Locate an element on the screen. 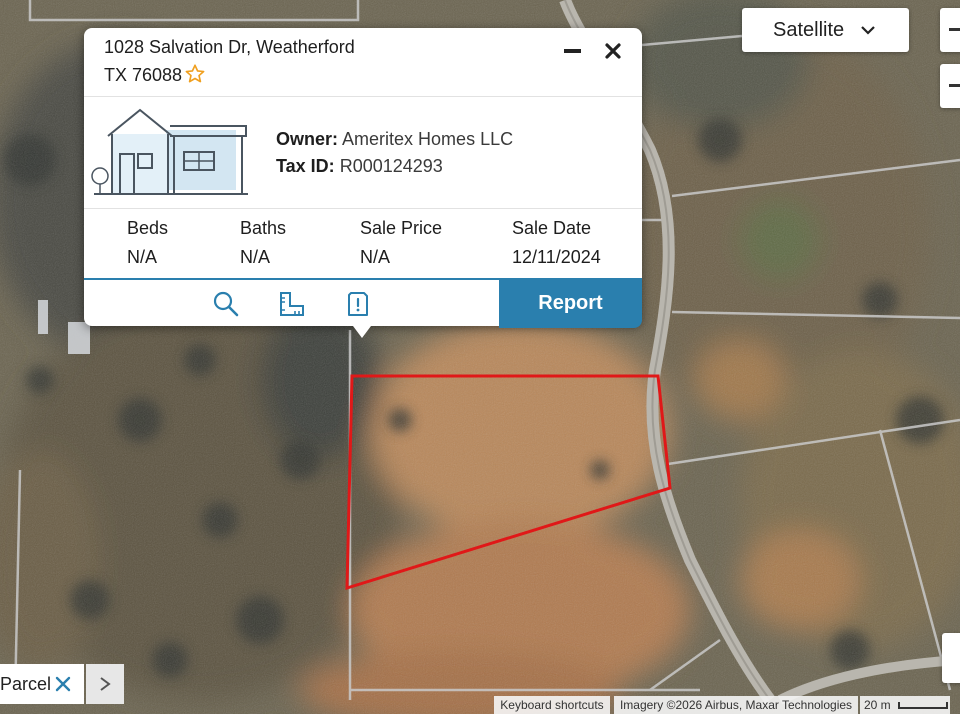  map-type-label: Satellite is located at coordinates (809, 30).